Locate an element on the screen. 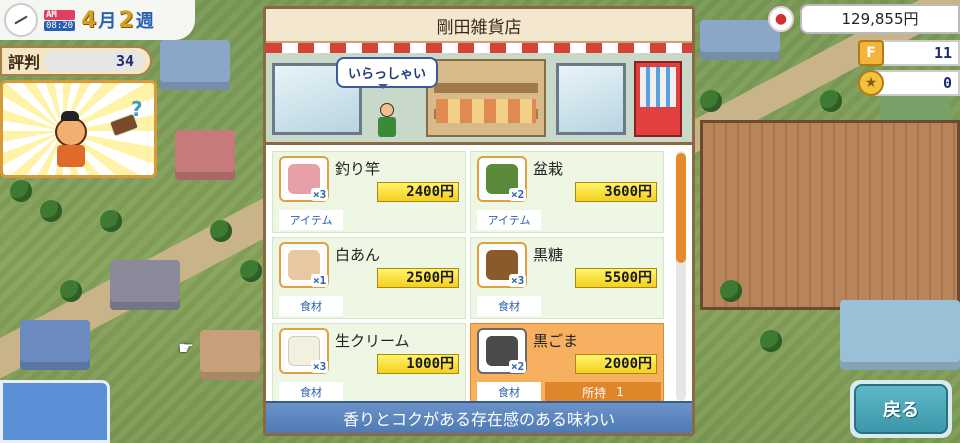 The height and width of the screenshot is (443, 960). item-name: 生クリーム is located at coordinates (372, 341).